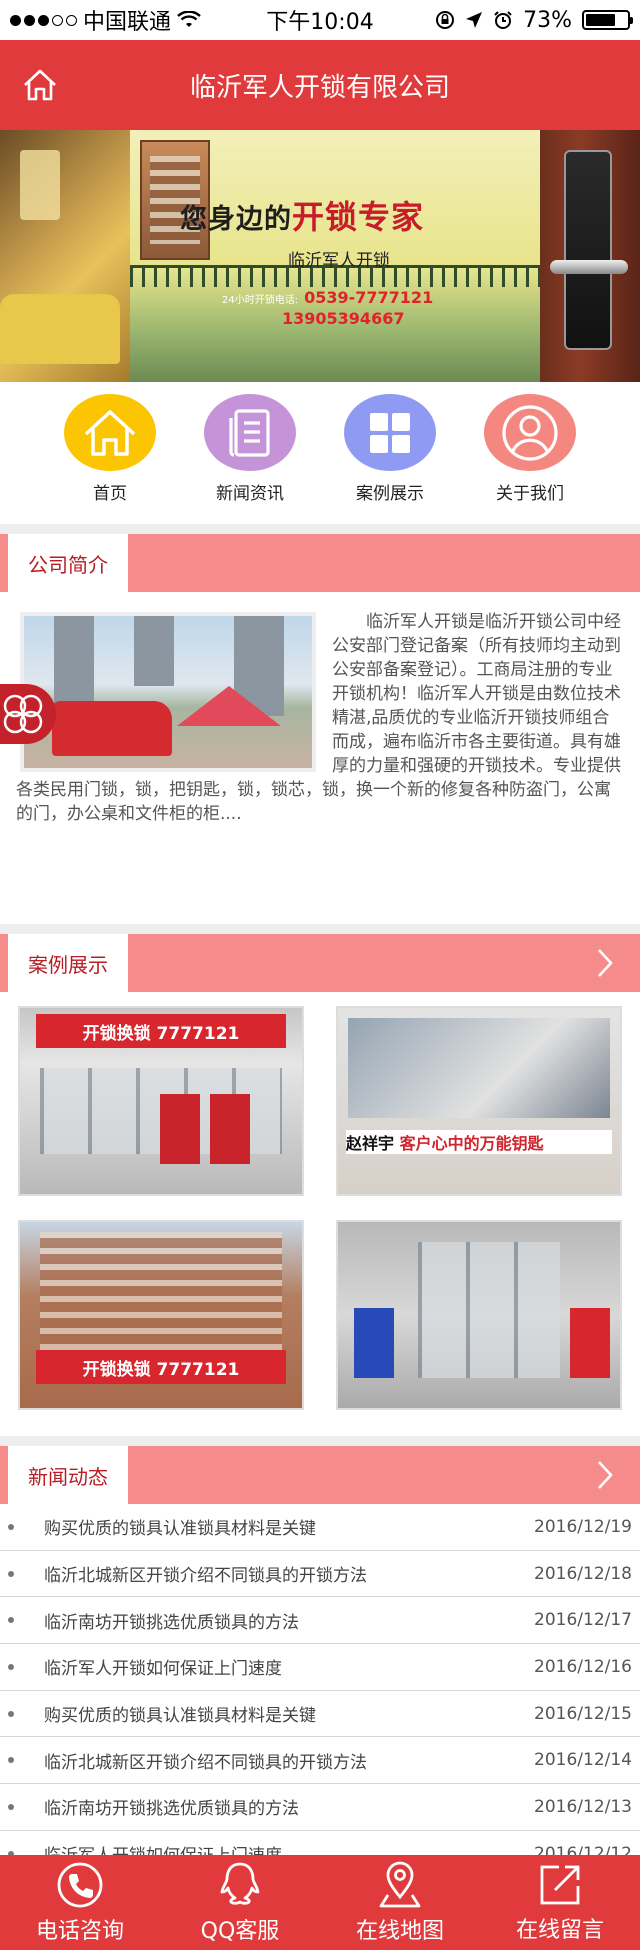 The width and height of the screenshot is (640, 1950). What do you see at coordinates (339, 261) in the screenshot?
I see `banner-company: 临沂军人开锁` at bounding box center [339, 261].